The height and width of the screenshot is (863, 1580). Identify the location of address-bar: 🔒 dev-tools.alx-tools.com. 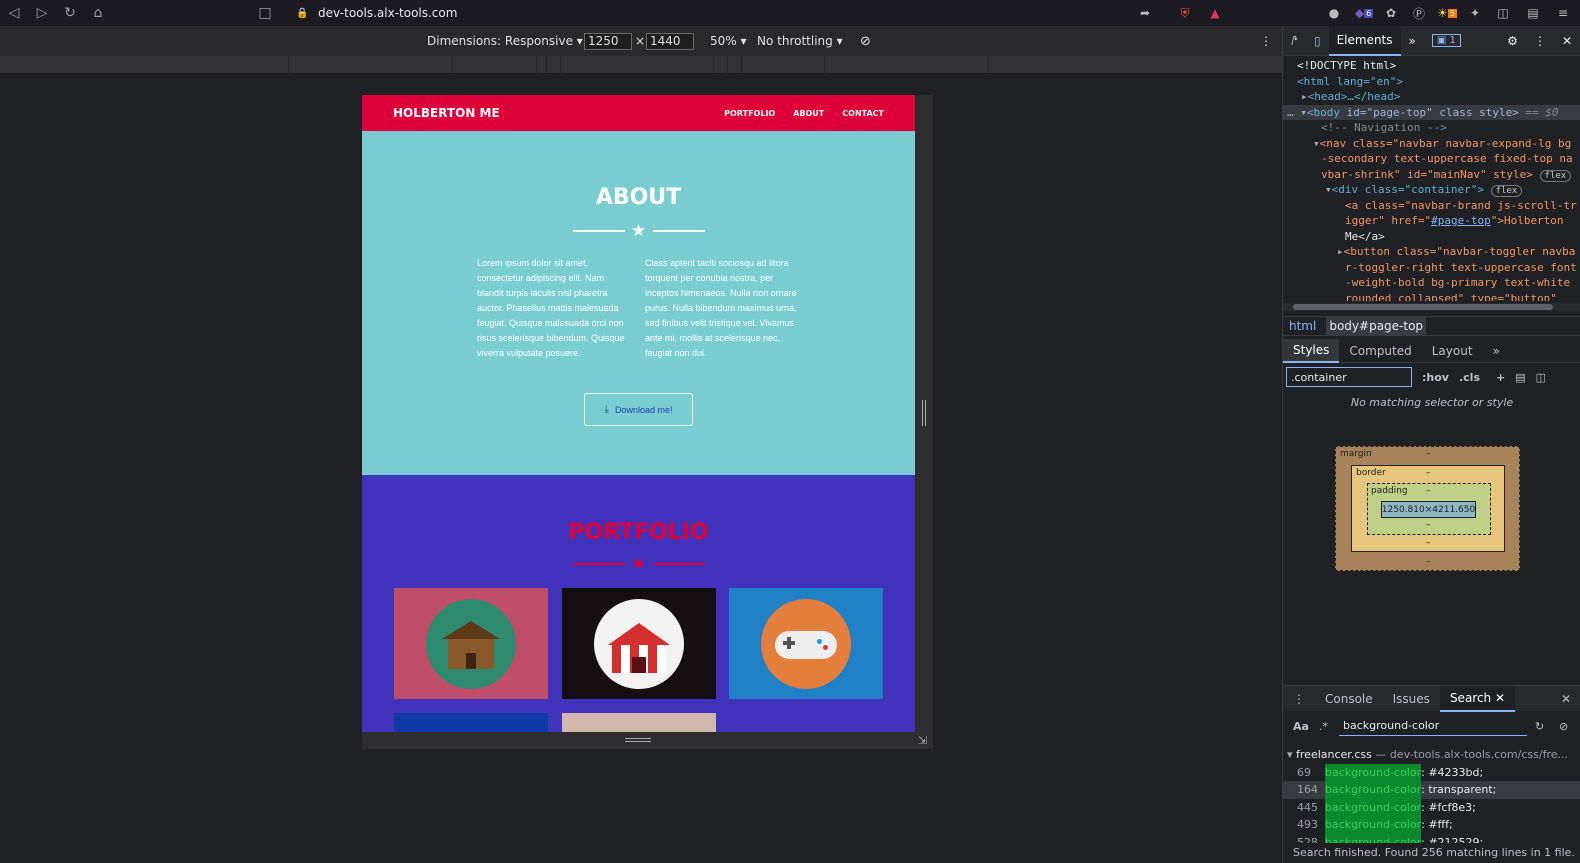
(758, 13).